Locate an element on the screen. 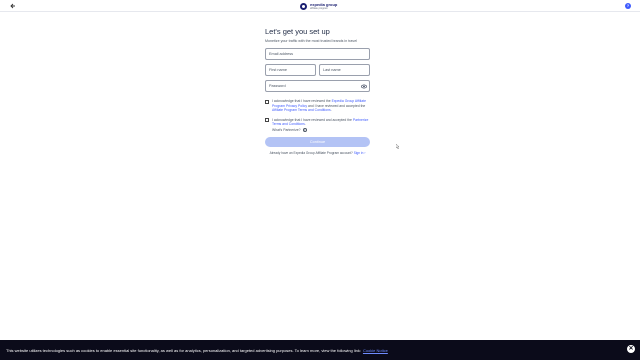 The image size is (640, 360). close-icon: ✕ is located at coordinates (631, 349).